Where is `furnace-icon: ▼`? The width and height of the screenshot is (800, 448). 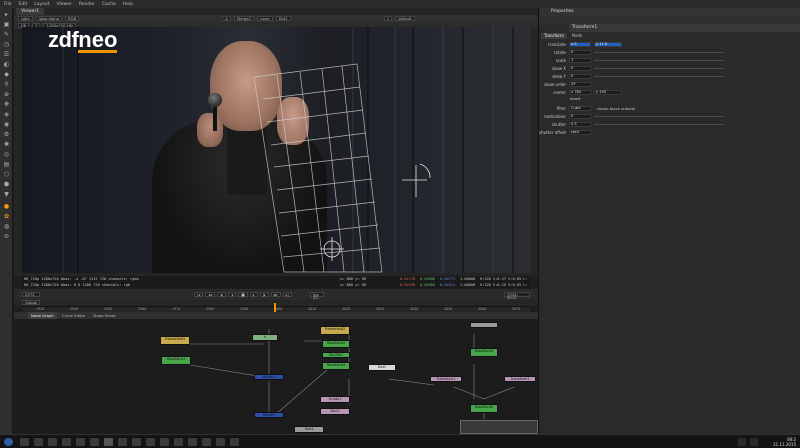 furnace-icon: ▼ is located at coordinates (6, 194).